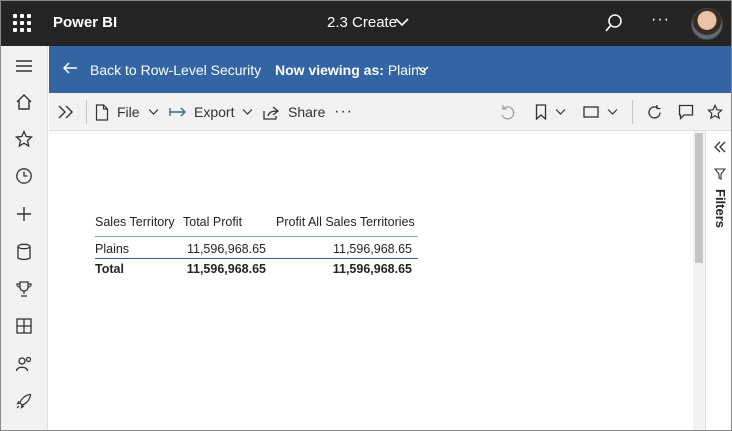  I want to click on refresh-button, so click(654, 112).